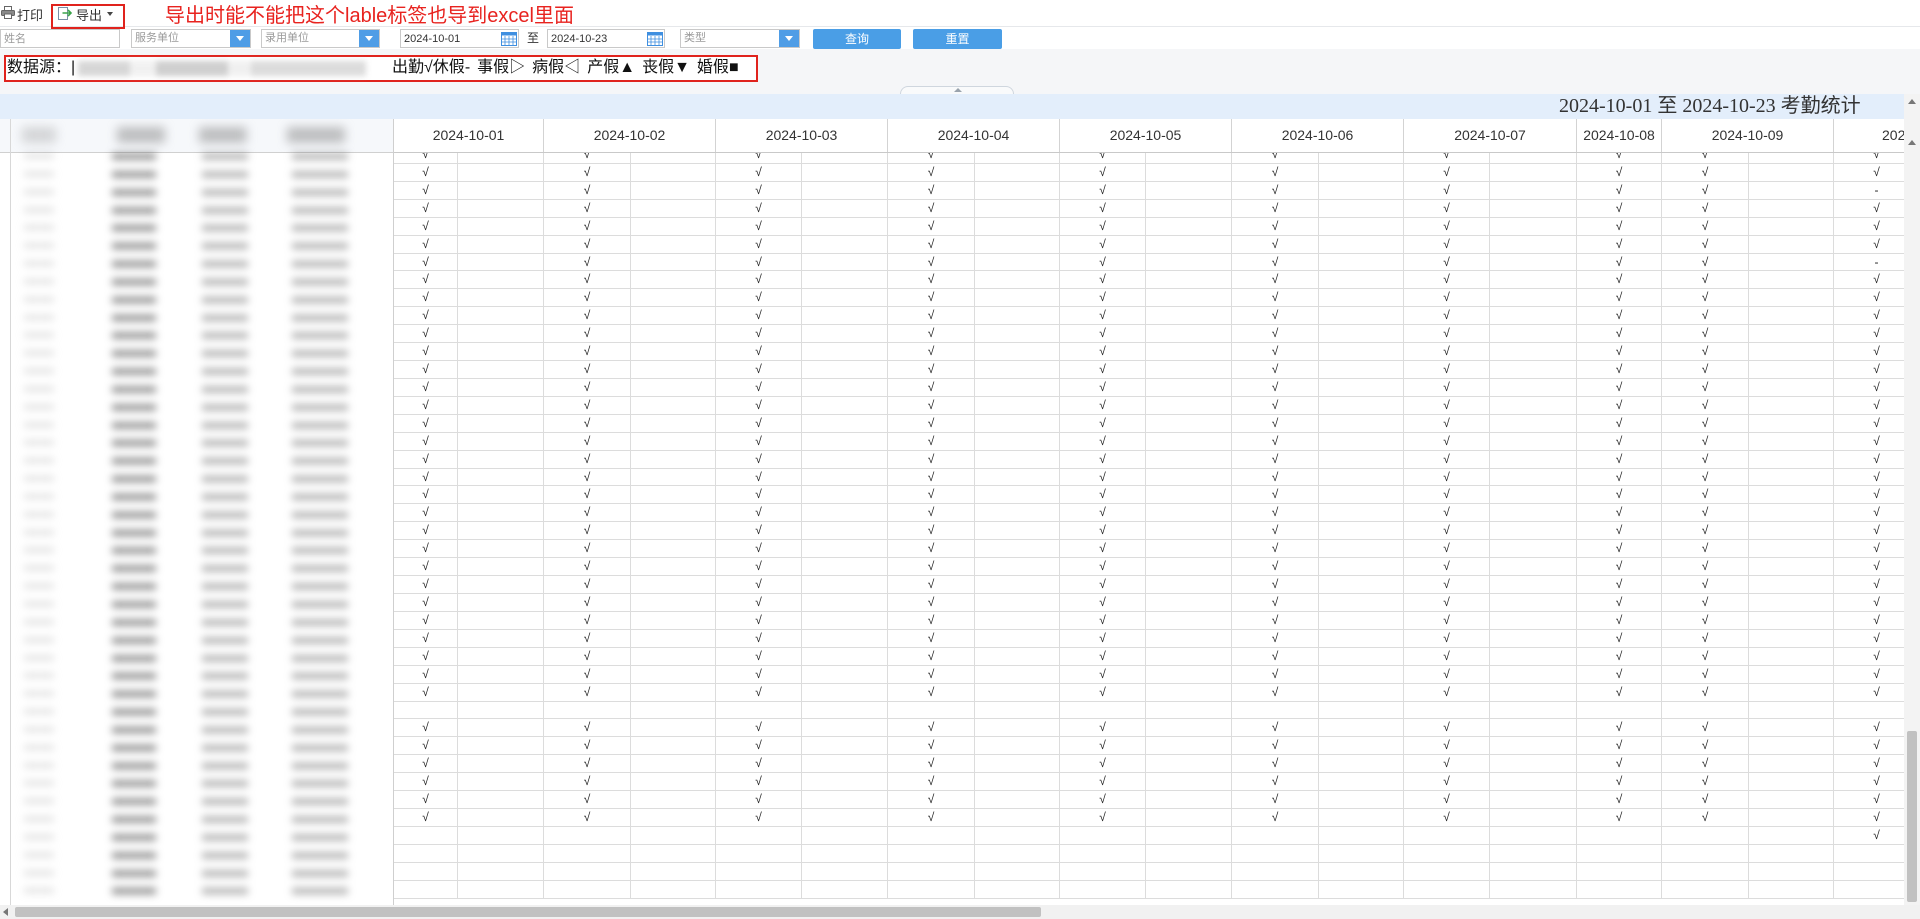  What do you see at coordinates (86, 14) in the screenshot?
I see `export-button: 导出` at bounding box center [86, 14].